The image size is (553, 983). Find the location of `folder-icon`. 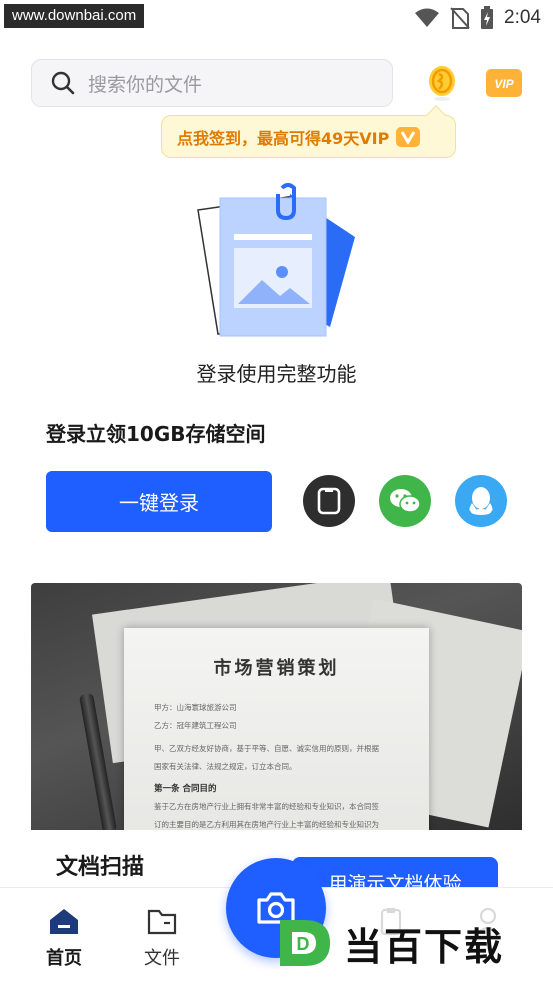

folder-icon is located at coordinates (162, 922).